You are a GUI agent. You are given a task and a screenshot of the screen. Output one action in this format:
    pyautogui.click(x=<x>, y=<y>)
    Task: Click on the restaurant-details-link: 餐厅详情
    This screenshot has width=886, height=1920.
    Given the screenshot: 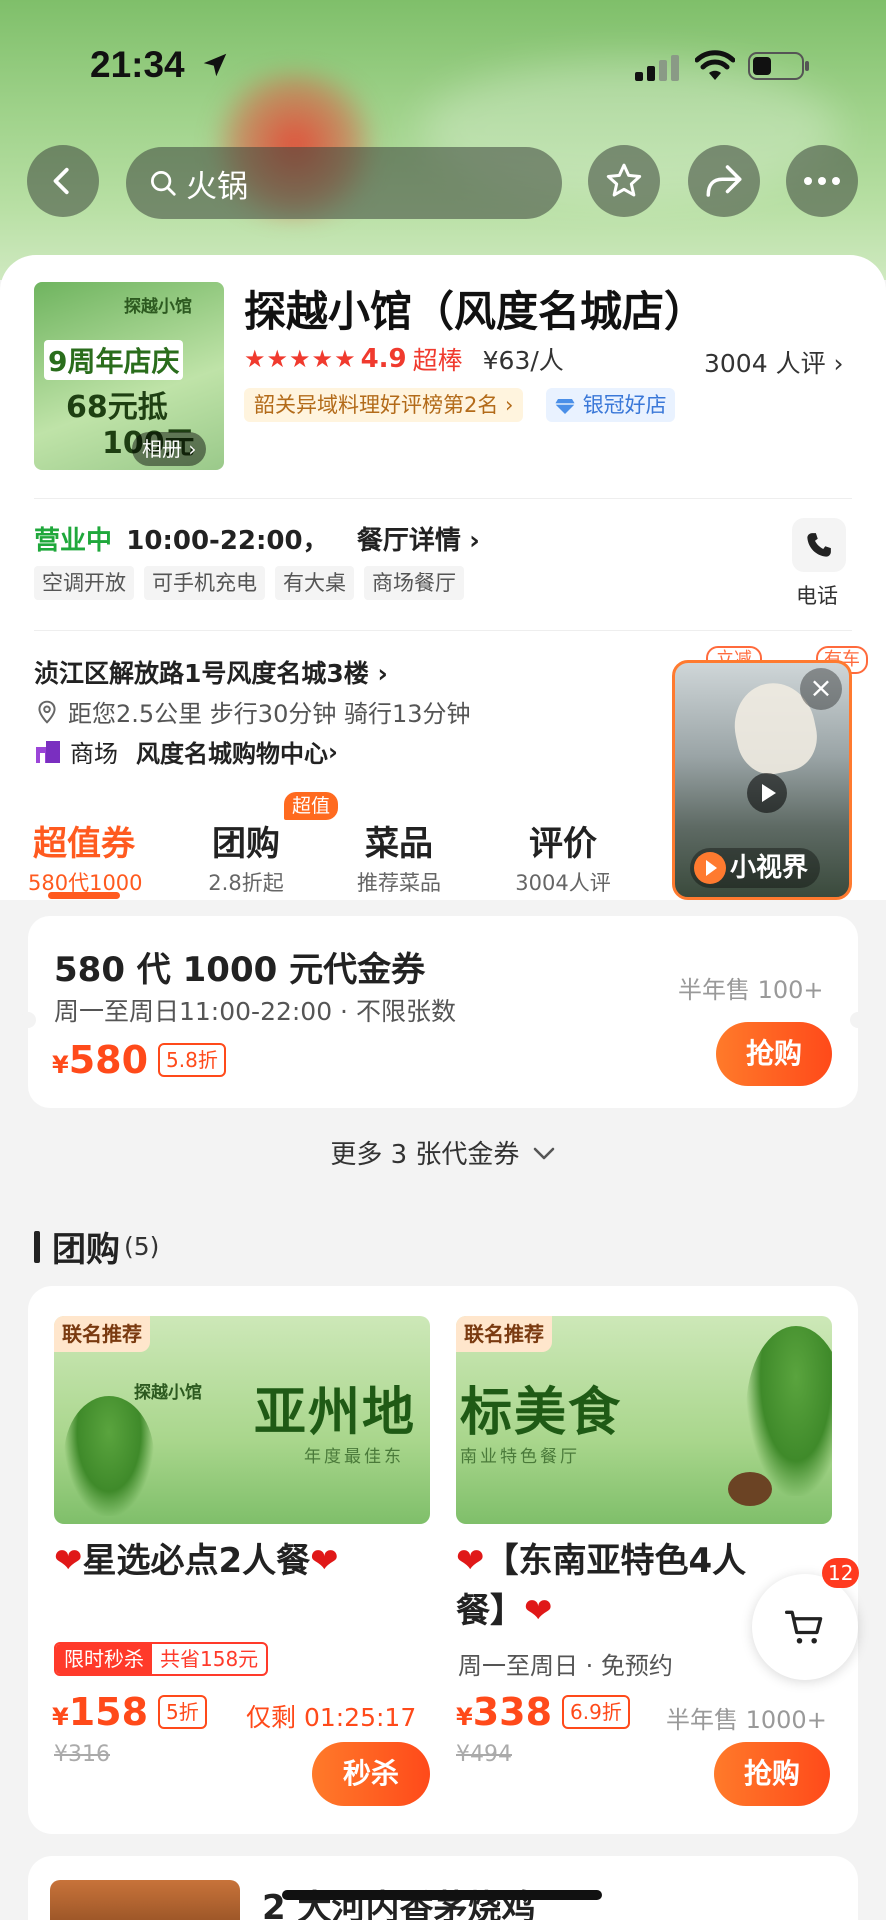 What is the action you would take?
    pyautogui.click(x=409, y=541)
    